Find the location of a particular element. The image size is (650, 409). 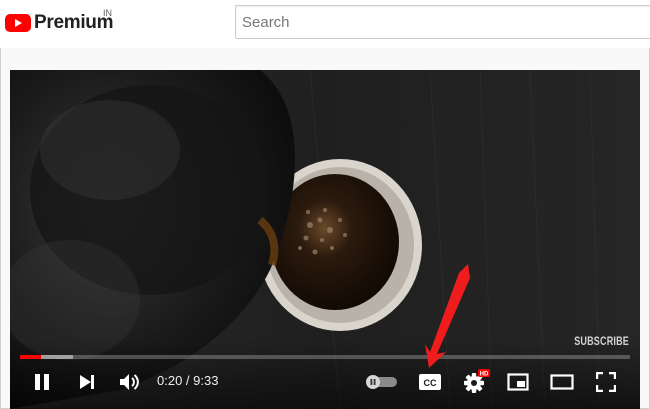

volume-button is located at coordinates (130, 382).